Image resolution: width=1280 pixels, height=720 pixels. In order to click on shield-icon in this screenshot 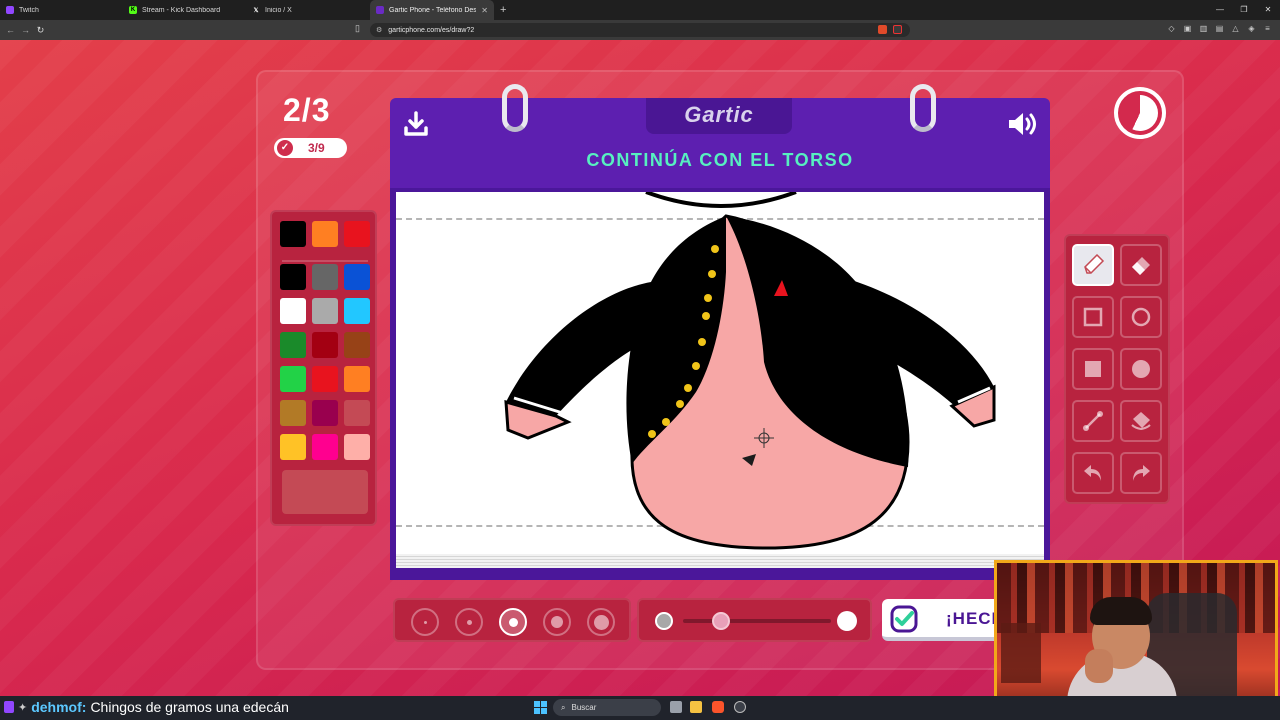, I will do `click(882, 29)`.